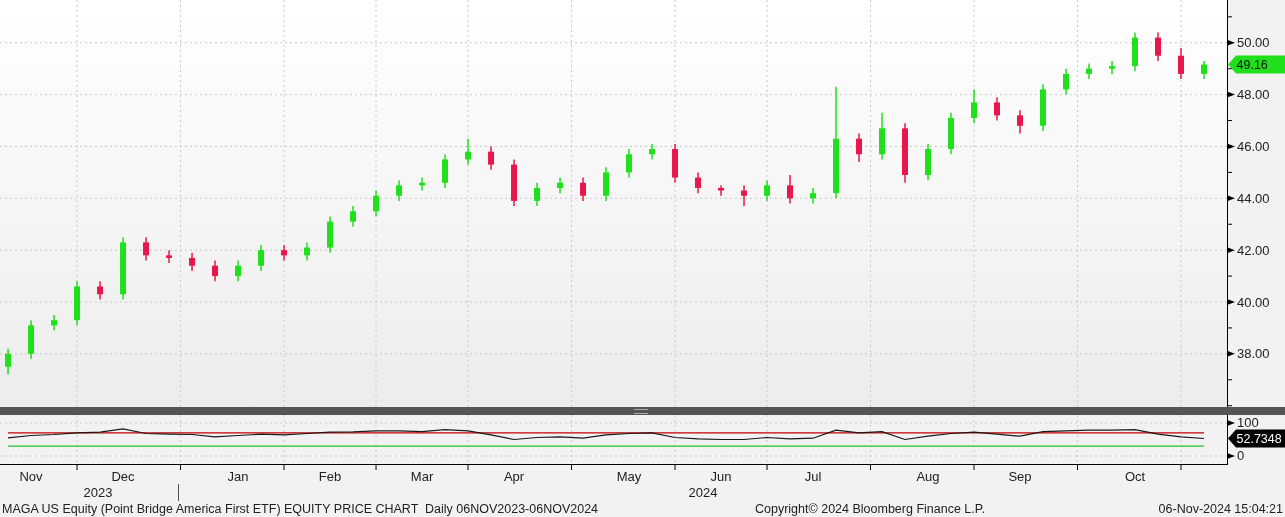  What do you see at coordinates (629, 476) in the screenshot?
I see `month-label: May` at bounding box center [629, 476].